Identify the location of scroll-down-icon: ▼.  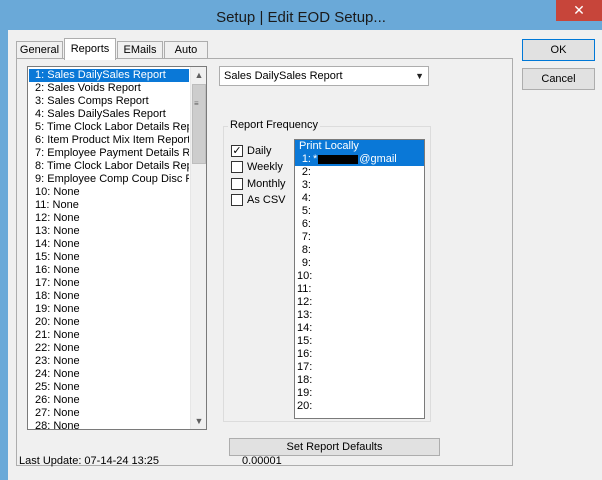
(198, 421).